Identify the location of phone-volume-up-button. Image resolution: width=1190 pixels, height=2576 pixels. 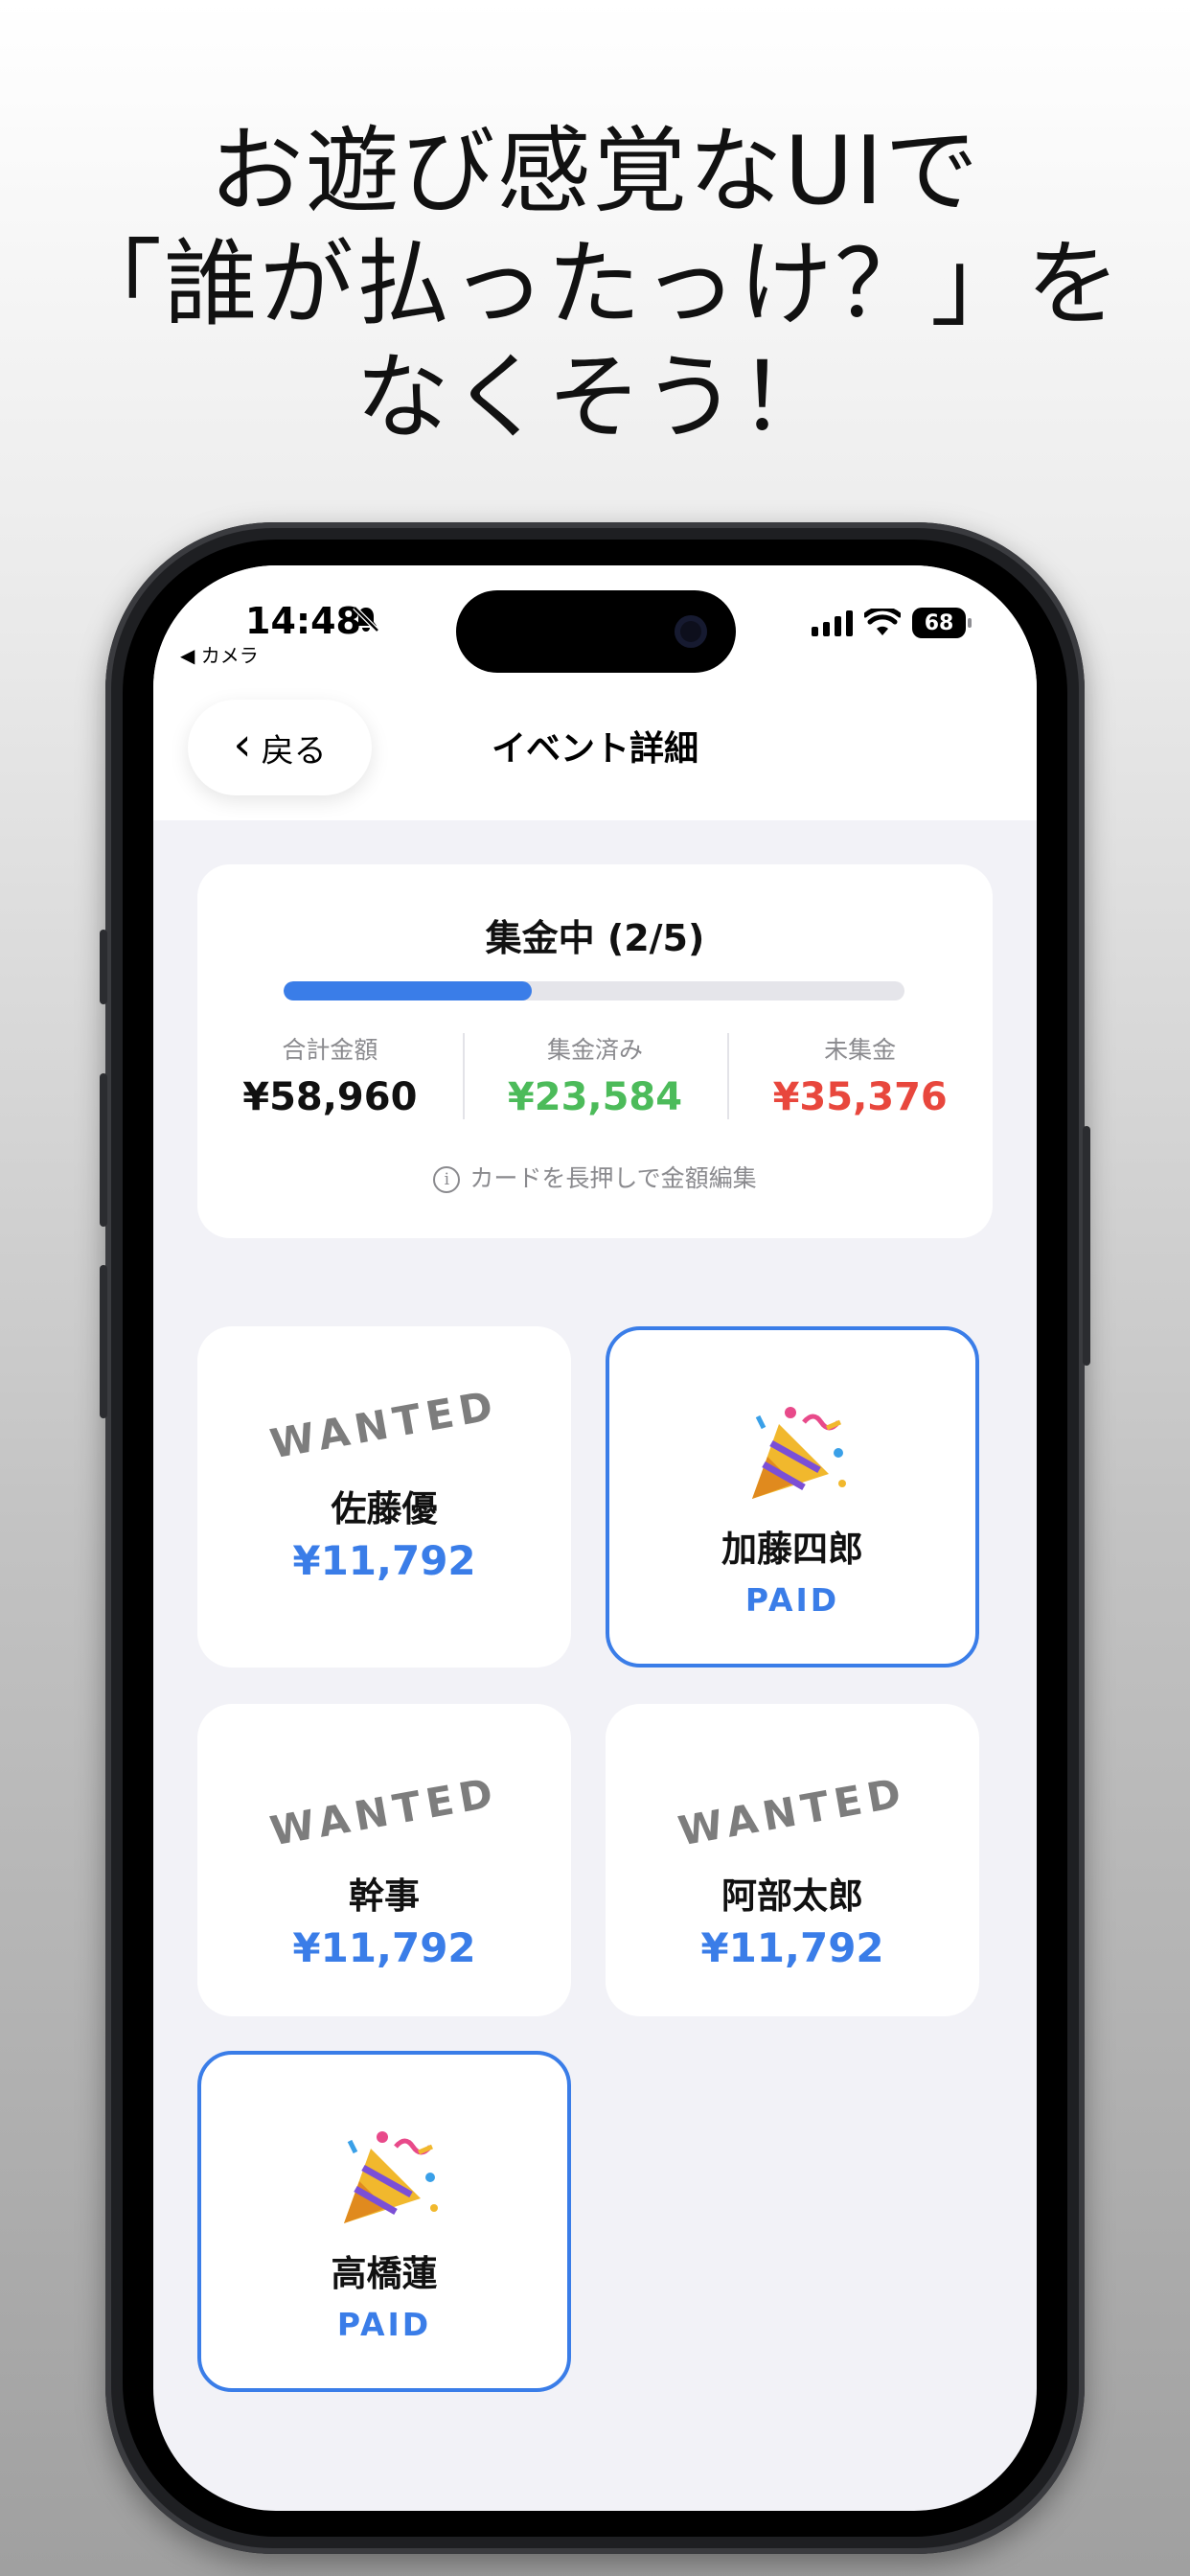
(103, 1150).